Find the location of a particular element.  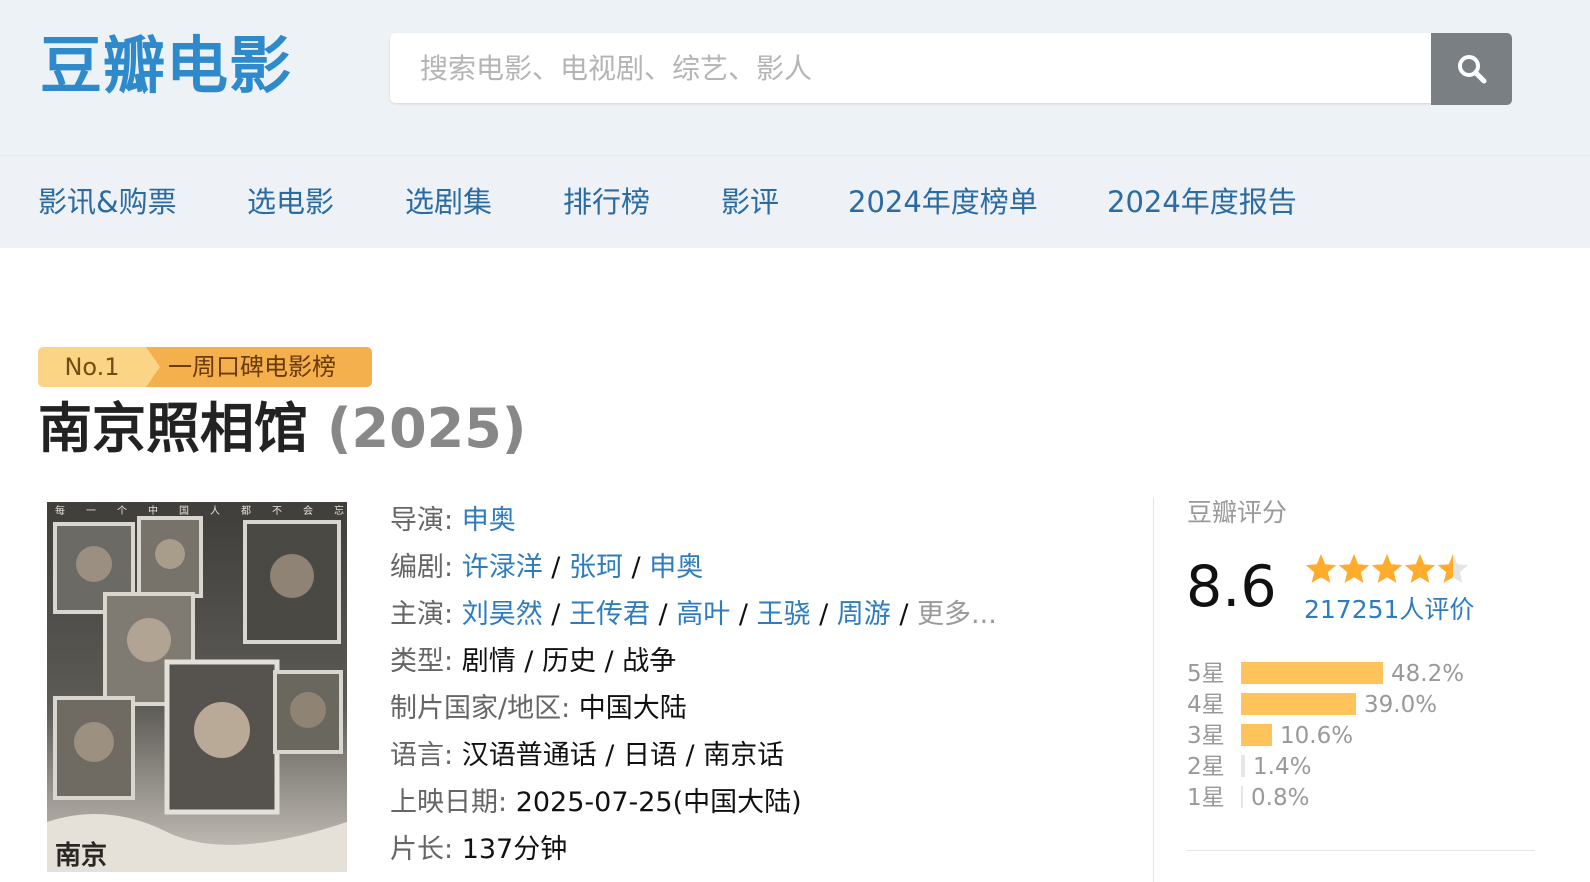

cast-link: 刘昊然 is located at coordinates (502, 614).